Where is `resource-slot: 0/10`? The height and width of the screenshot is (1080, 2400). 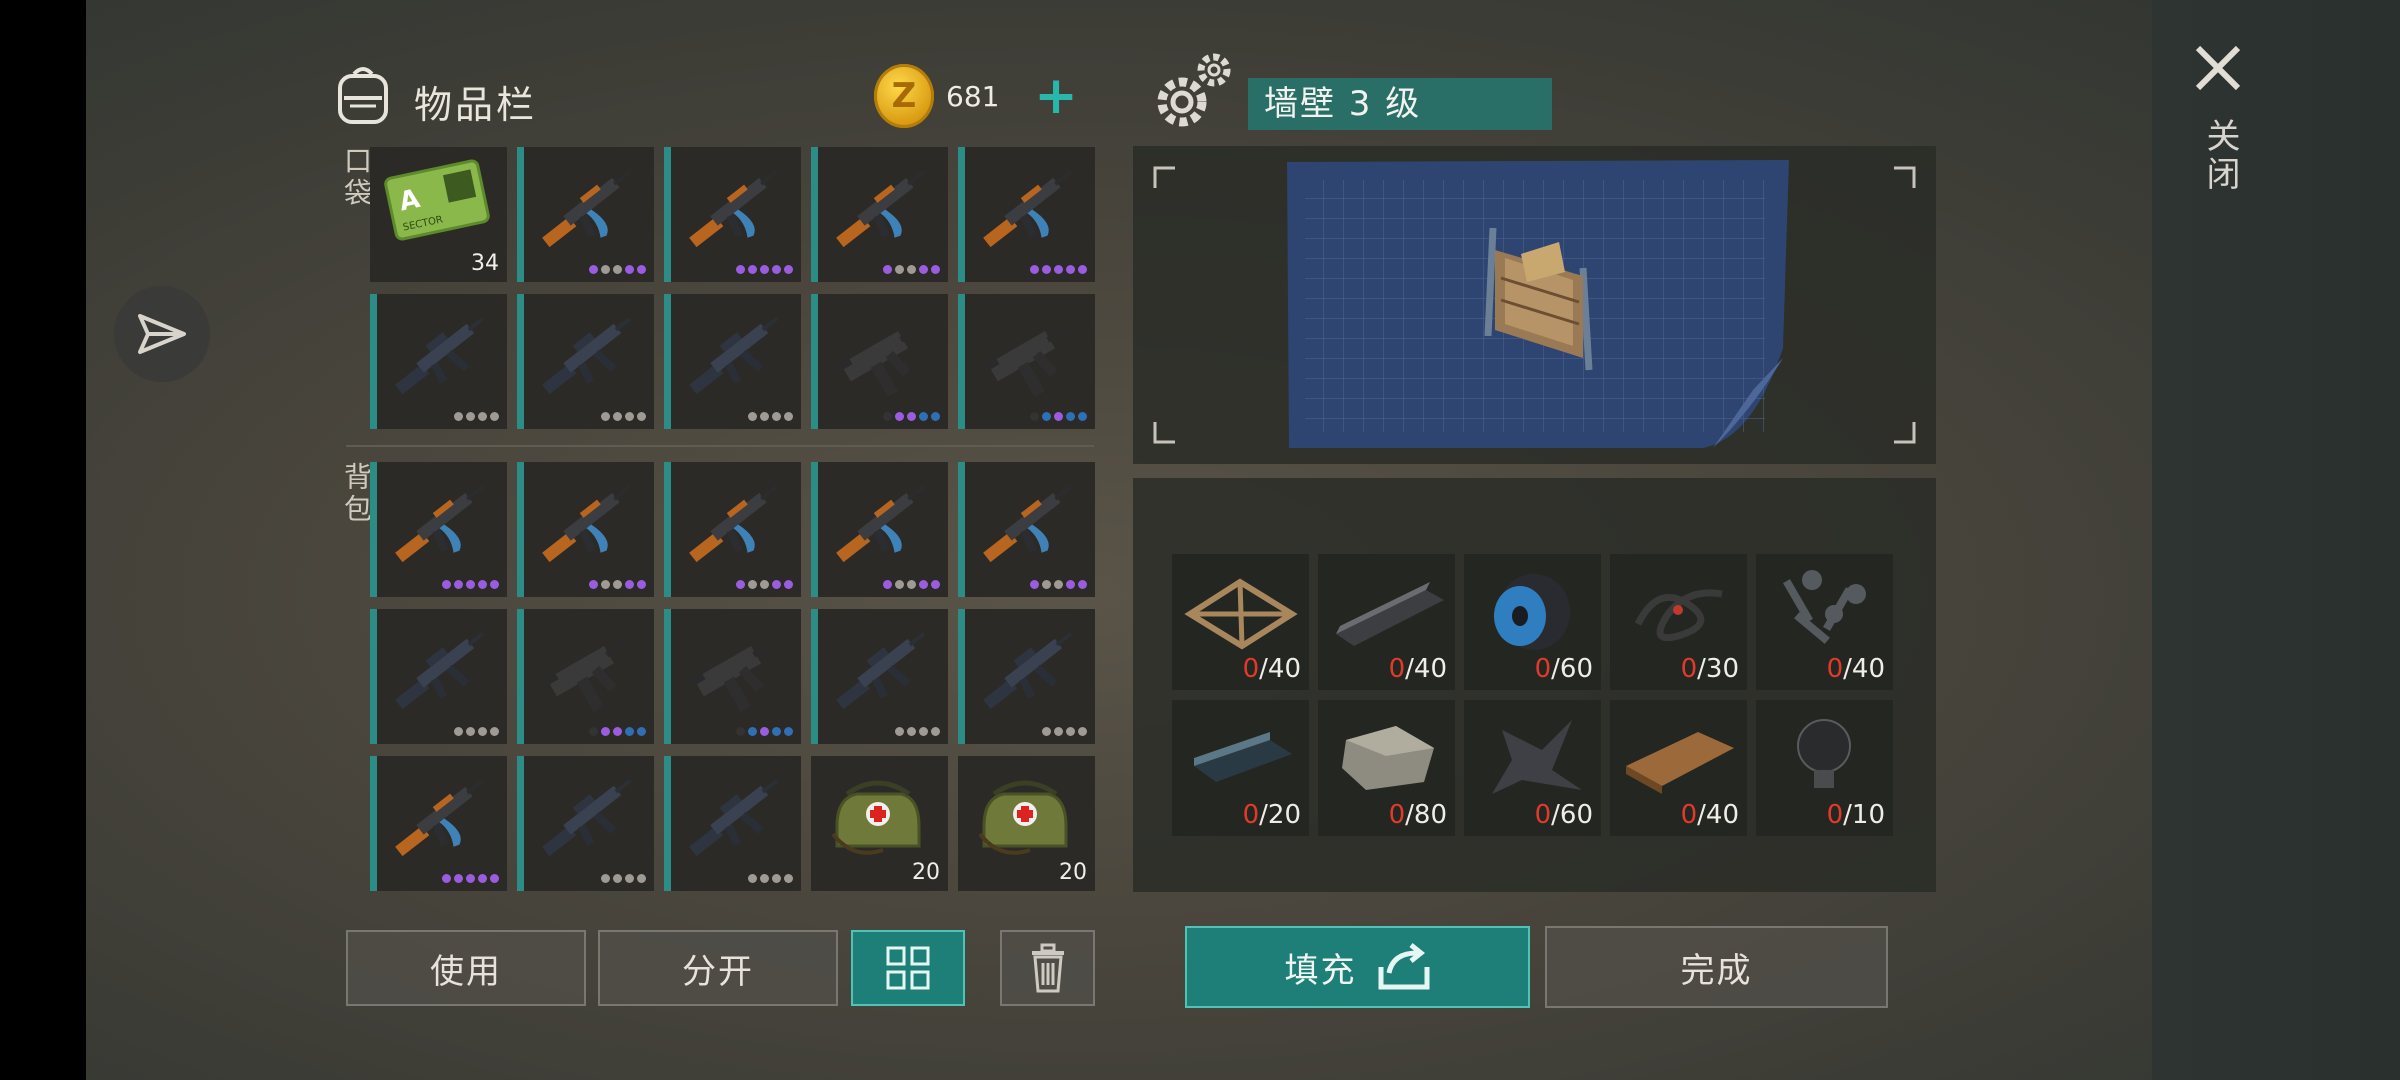
resource-slot: 0/10 is located at coordinates (1824, 768).